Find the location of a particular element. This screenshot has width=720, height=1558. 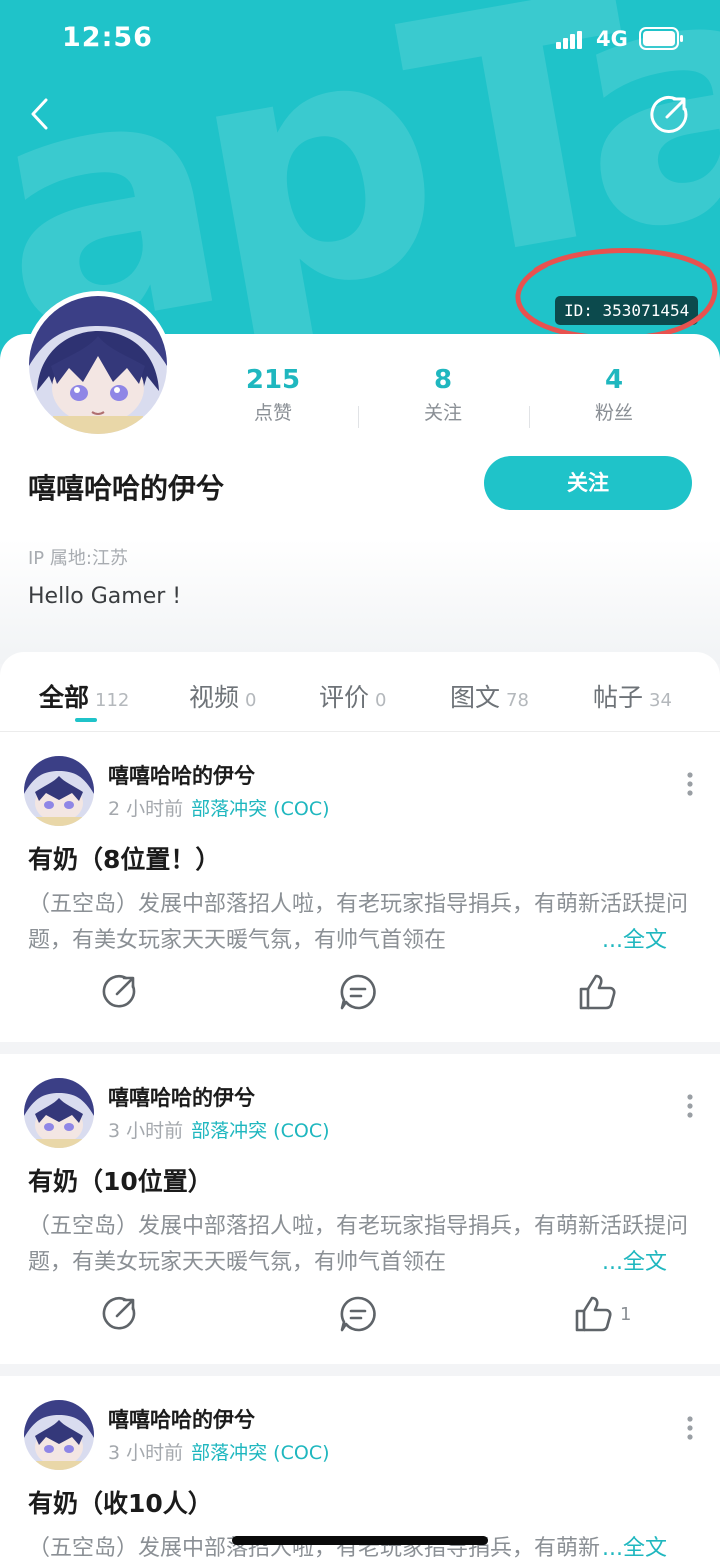

profile-avatar is located at coordinates (98, 365).